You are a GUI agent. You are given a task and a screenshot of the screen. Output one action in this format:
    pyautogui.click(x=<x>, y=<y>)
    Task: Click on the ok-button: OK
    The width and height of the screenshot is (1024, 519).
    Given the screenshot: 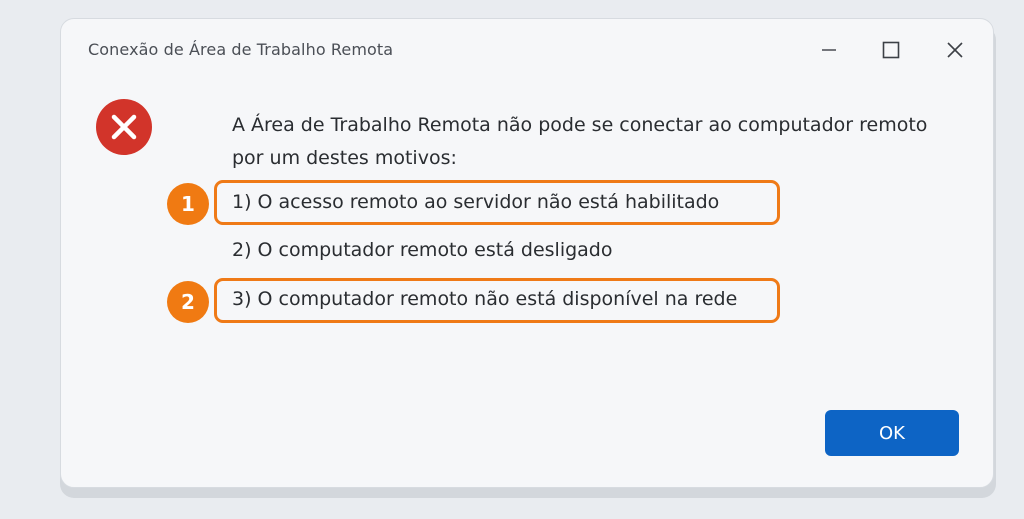 What is the action you would take?
    pyautogui.click(x=892, y=433)
    